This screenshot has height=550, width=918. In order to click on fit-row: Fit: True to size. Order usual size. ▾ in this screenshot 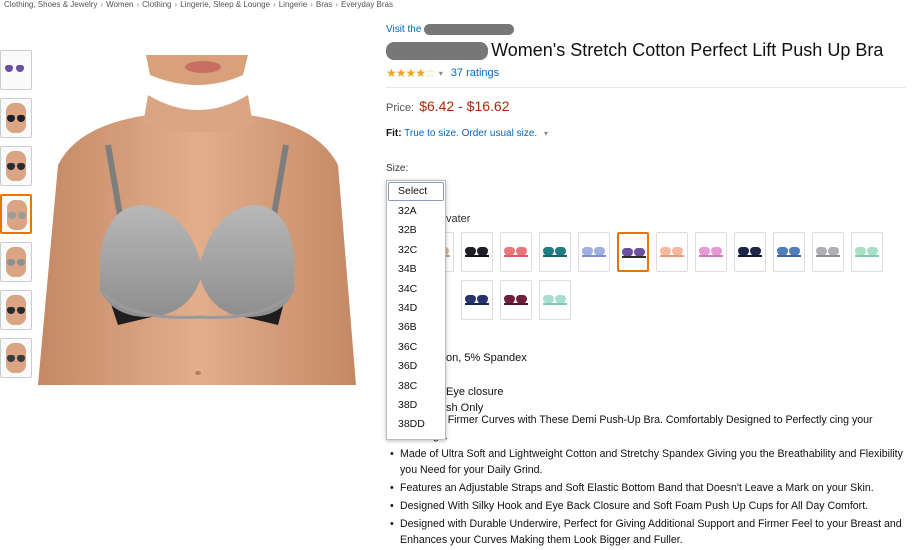, I will do `click(650, 133)`.